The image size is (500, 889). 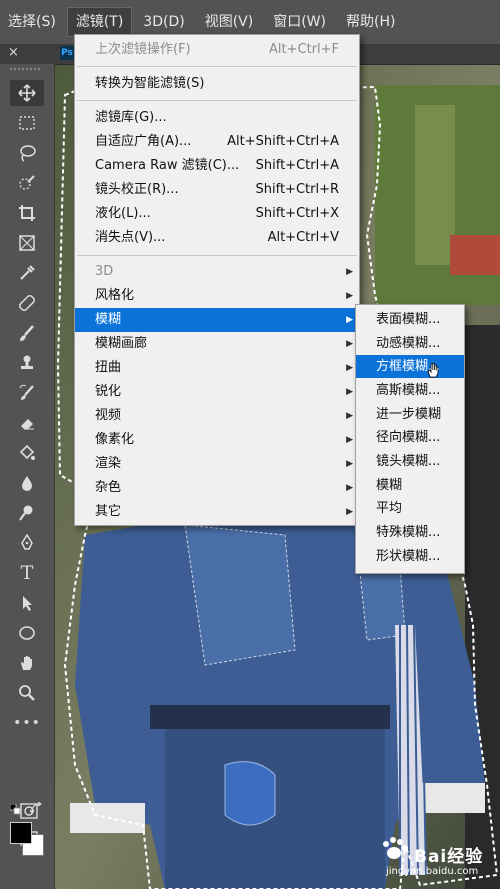 I want to click on menu-item-last-filter: 上次滤镜操作(F) Alt+Ctrl+F, so click(x=217, y=50).